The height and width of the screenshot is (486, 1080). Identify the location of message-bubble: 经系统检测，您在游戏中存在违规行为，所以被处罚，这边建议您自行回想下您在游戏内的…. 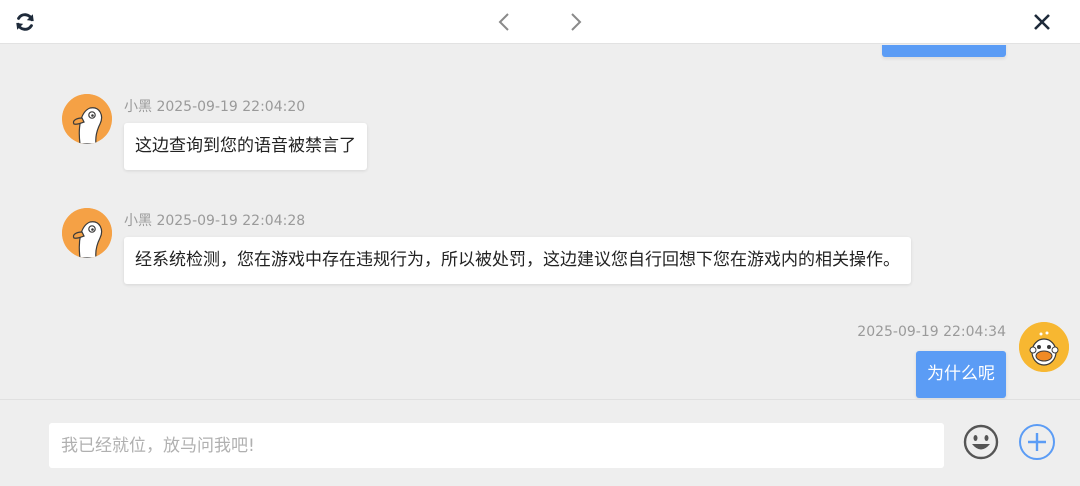
(517, 260).